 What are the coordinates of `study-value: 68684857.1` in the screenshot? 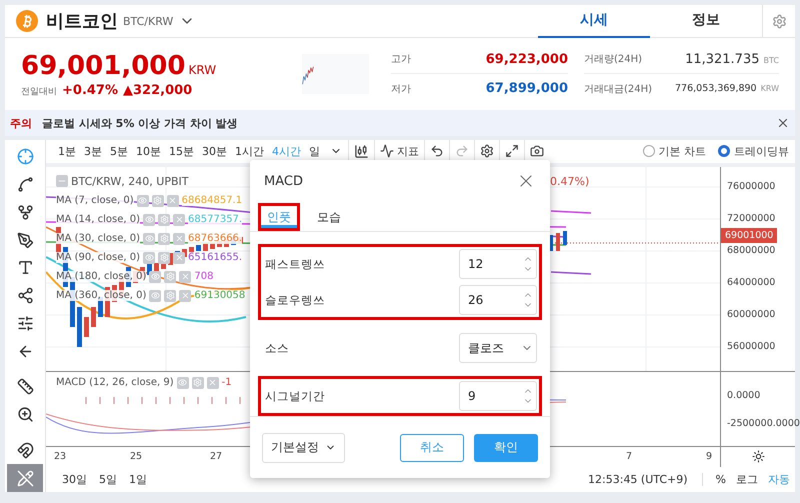 It's located at (212, 200).